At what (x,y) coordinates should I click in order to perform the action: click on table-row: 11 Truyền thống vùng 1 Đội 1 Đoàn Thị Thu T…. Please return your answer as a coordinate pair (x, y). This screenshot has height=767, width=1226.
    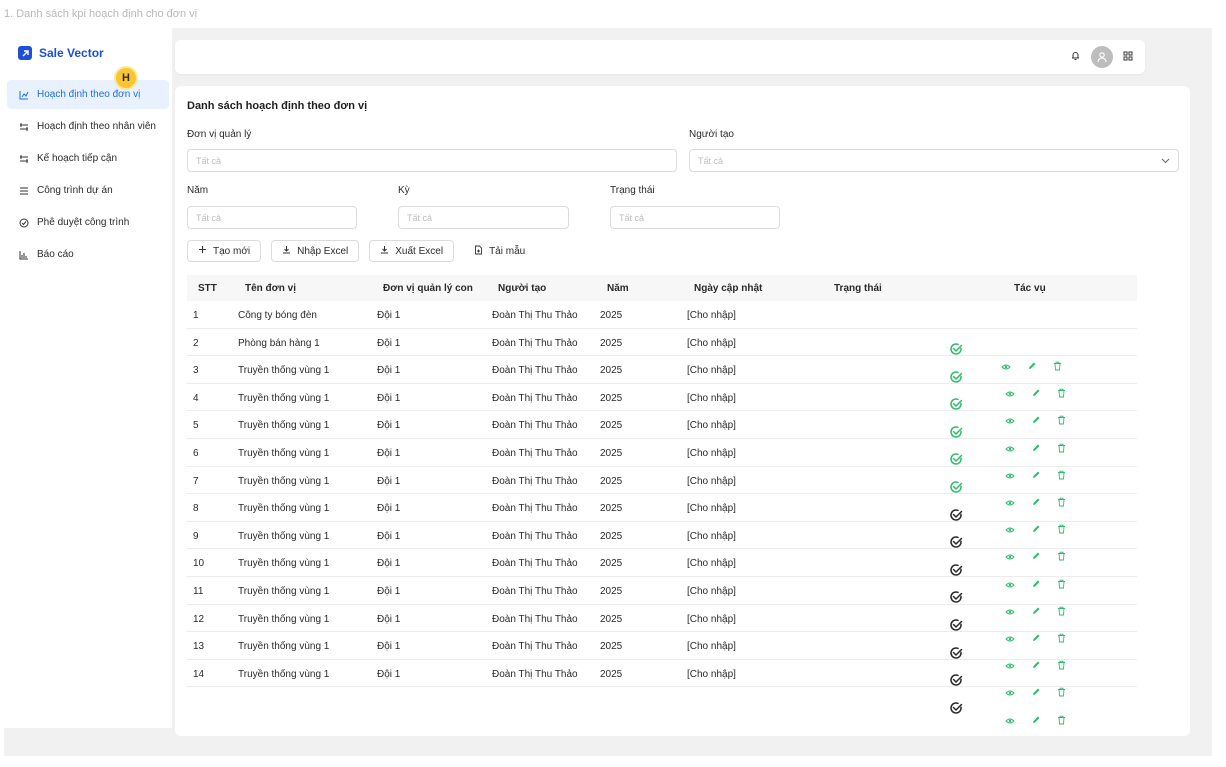
    Looking at the image, I should click on (662, 591).